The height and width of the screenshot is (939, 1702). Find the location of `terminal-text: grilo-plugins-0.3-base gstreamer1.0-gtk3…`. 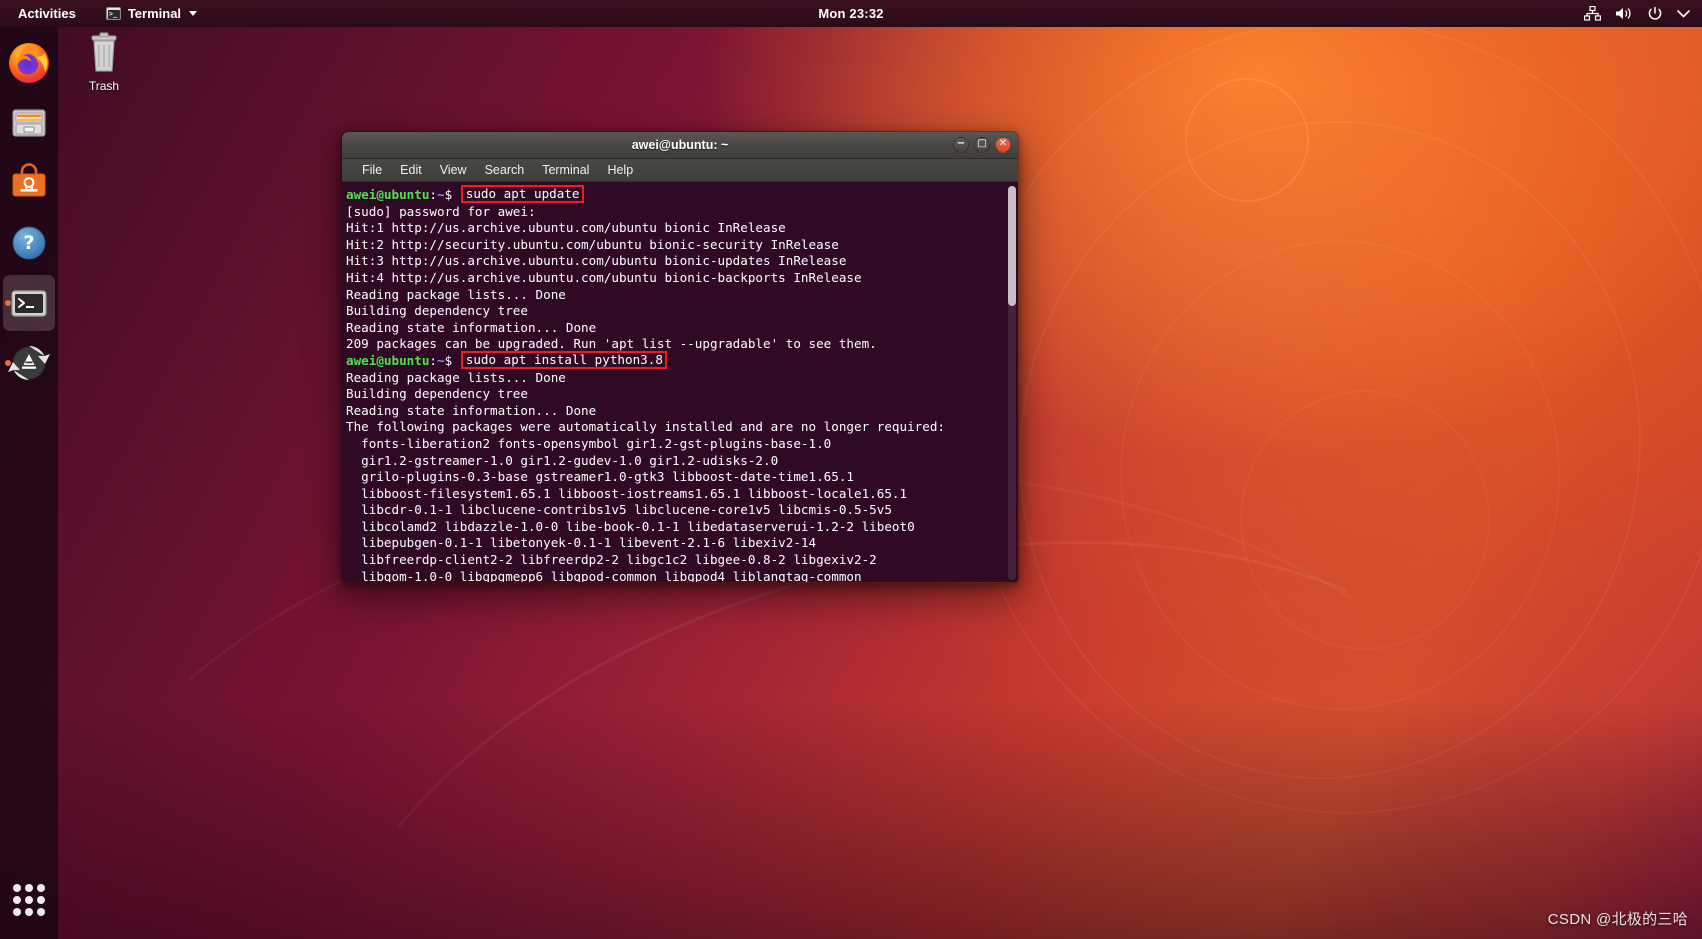

terminal-text: grilo-plugins-0.3-base gstreamer1.0-gtk3… is located at coordinates (600, 477).